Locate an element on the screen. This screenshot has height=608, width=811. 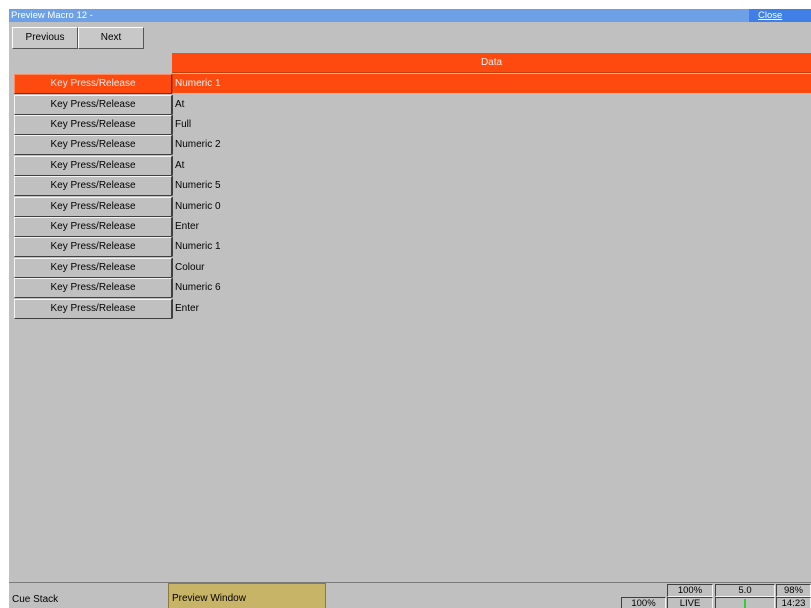
table-row: Key Press/Release Full is located at coordinates (410, 125).